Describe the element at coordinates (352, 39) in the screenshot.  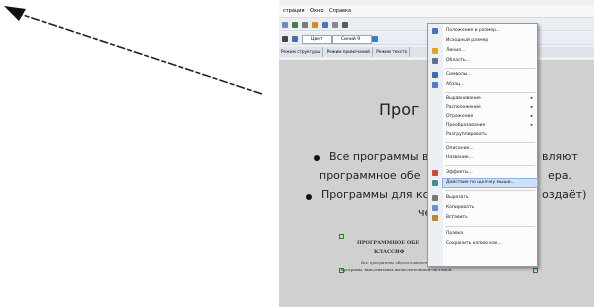
I see `style-combo: Синий 9` at that location.